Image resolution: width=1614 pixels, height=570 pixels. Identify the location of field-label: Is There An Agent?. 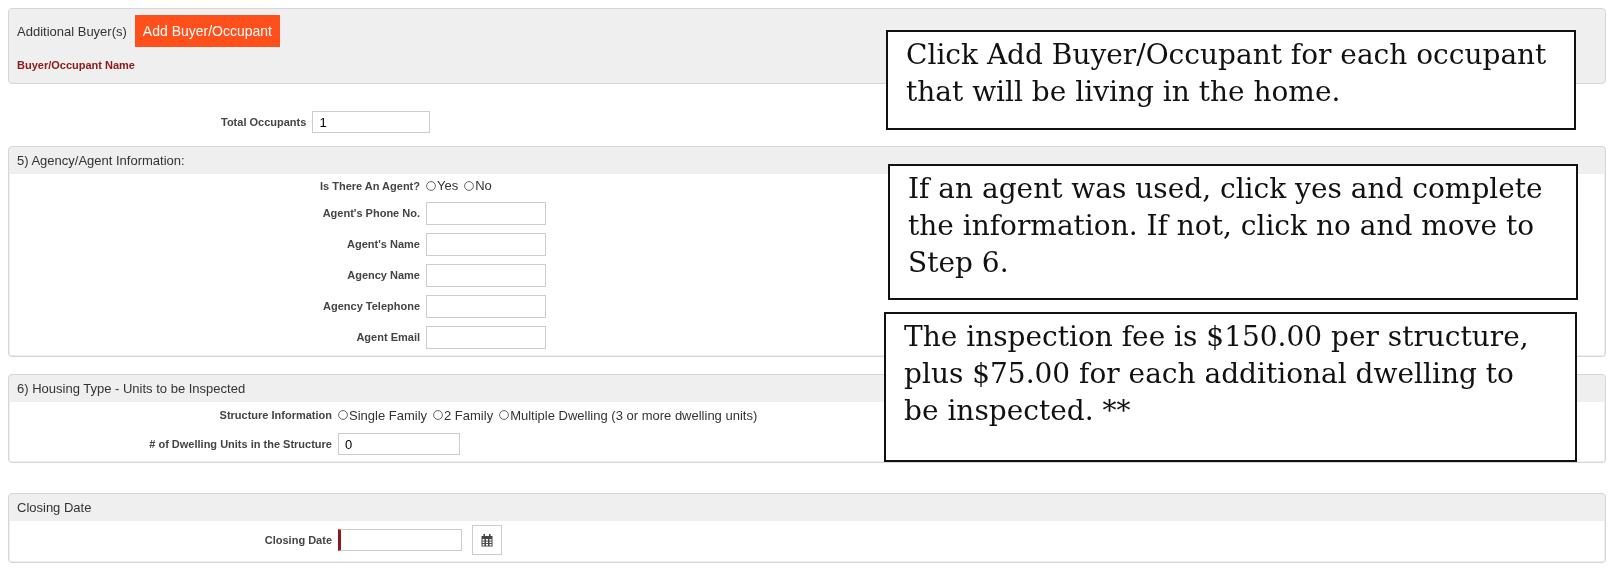
(369, 185).